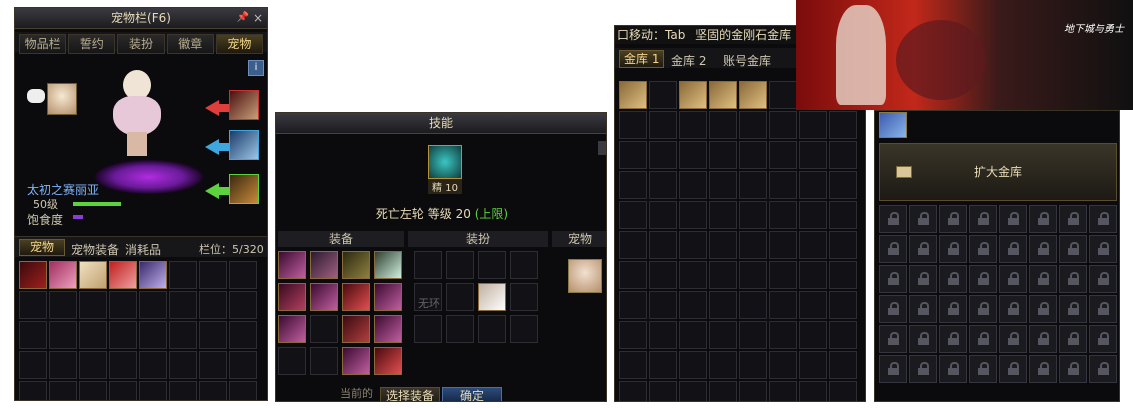 This screenshot has height=408, width=1133. Describe the element at coordinates (141, 44) in the screenshot. I see `tab-costume: 装扮` at that location.